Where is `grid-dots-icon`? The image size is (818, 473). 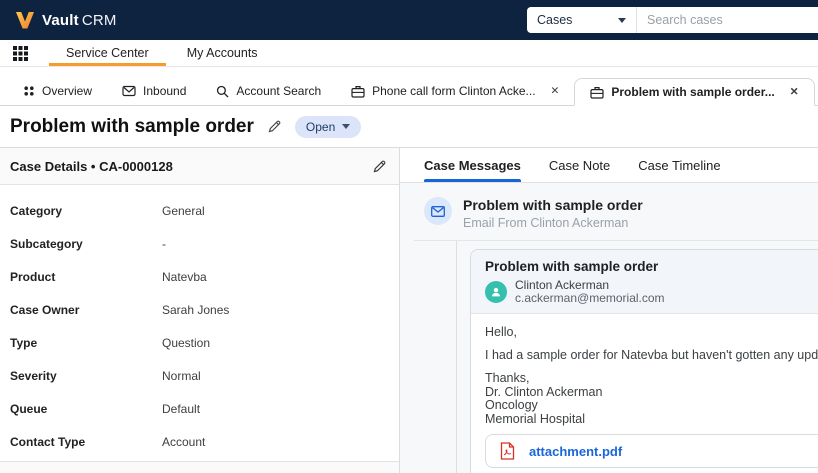 grid-dots-icon is located at coordinates (29, 91).